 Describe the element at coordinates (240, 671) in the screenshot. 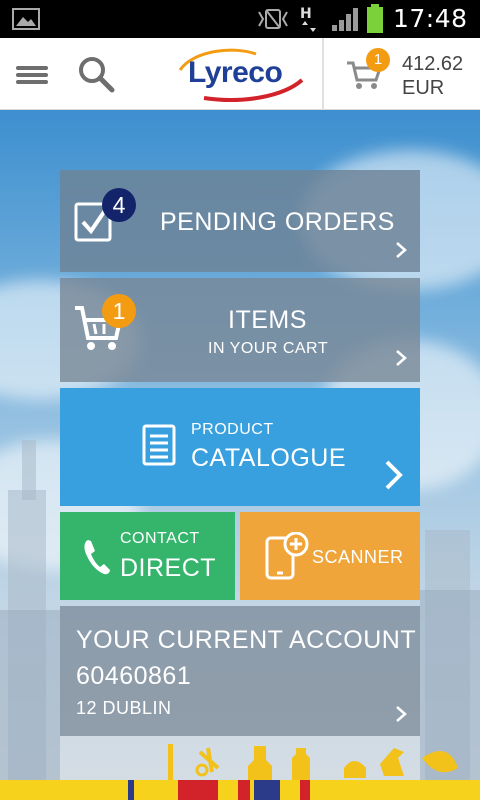

I see `current-account-tile: YOUR CURRENT ACCOUNT 60460861 12 DUBLIN` at that location.